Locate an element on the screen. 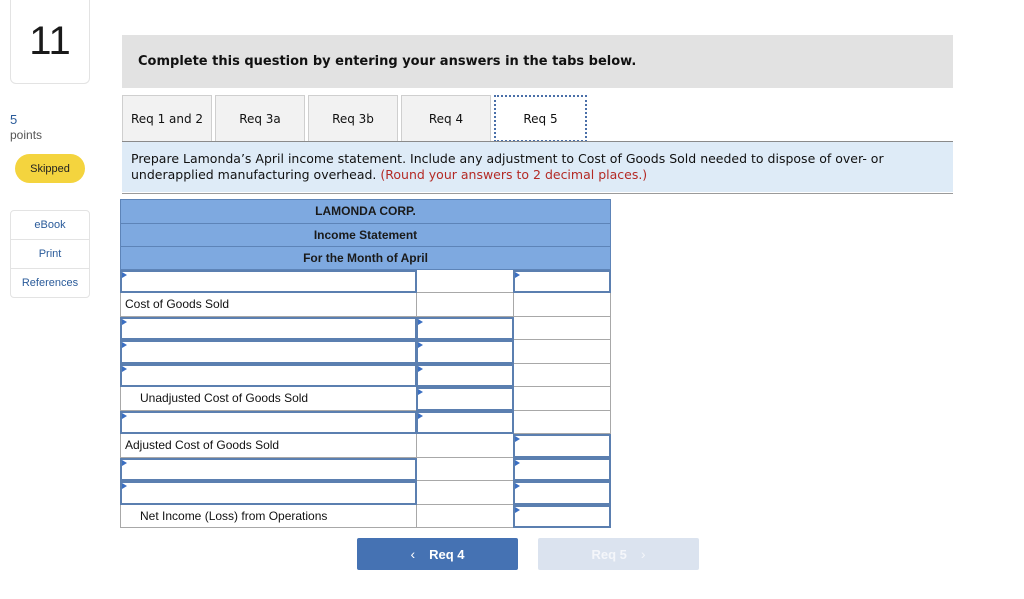  tab-req-3b: Req 3b is located at coordinates (353, 118).